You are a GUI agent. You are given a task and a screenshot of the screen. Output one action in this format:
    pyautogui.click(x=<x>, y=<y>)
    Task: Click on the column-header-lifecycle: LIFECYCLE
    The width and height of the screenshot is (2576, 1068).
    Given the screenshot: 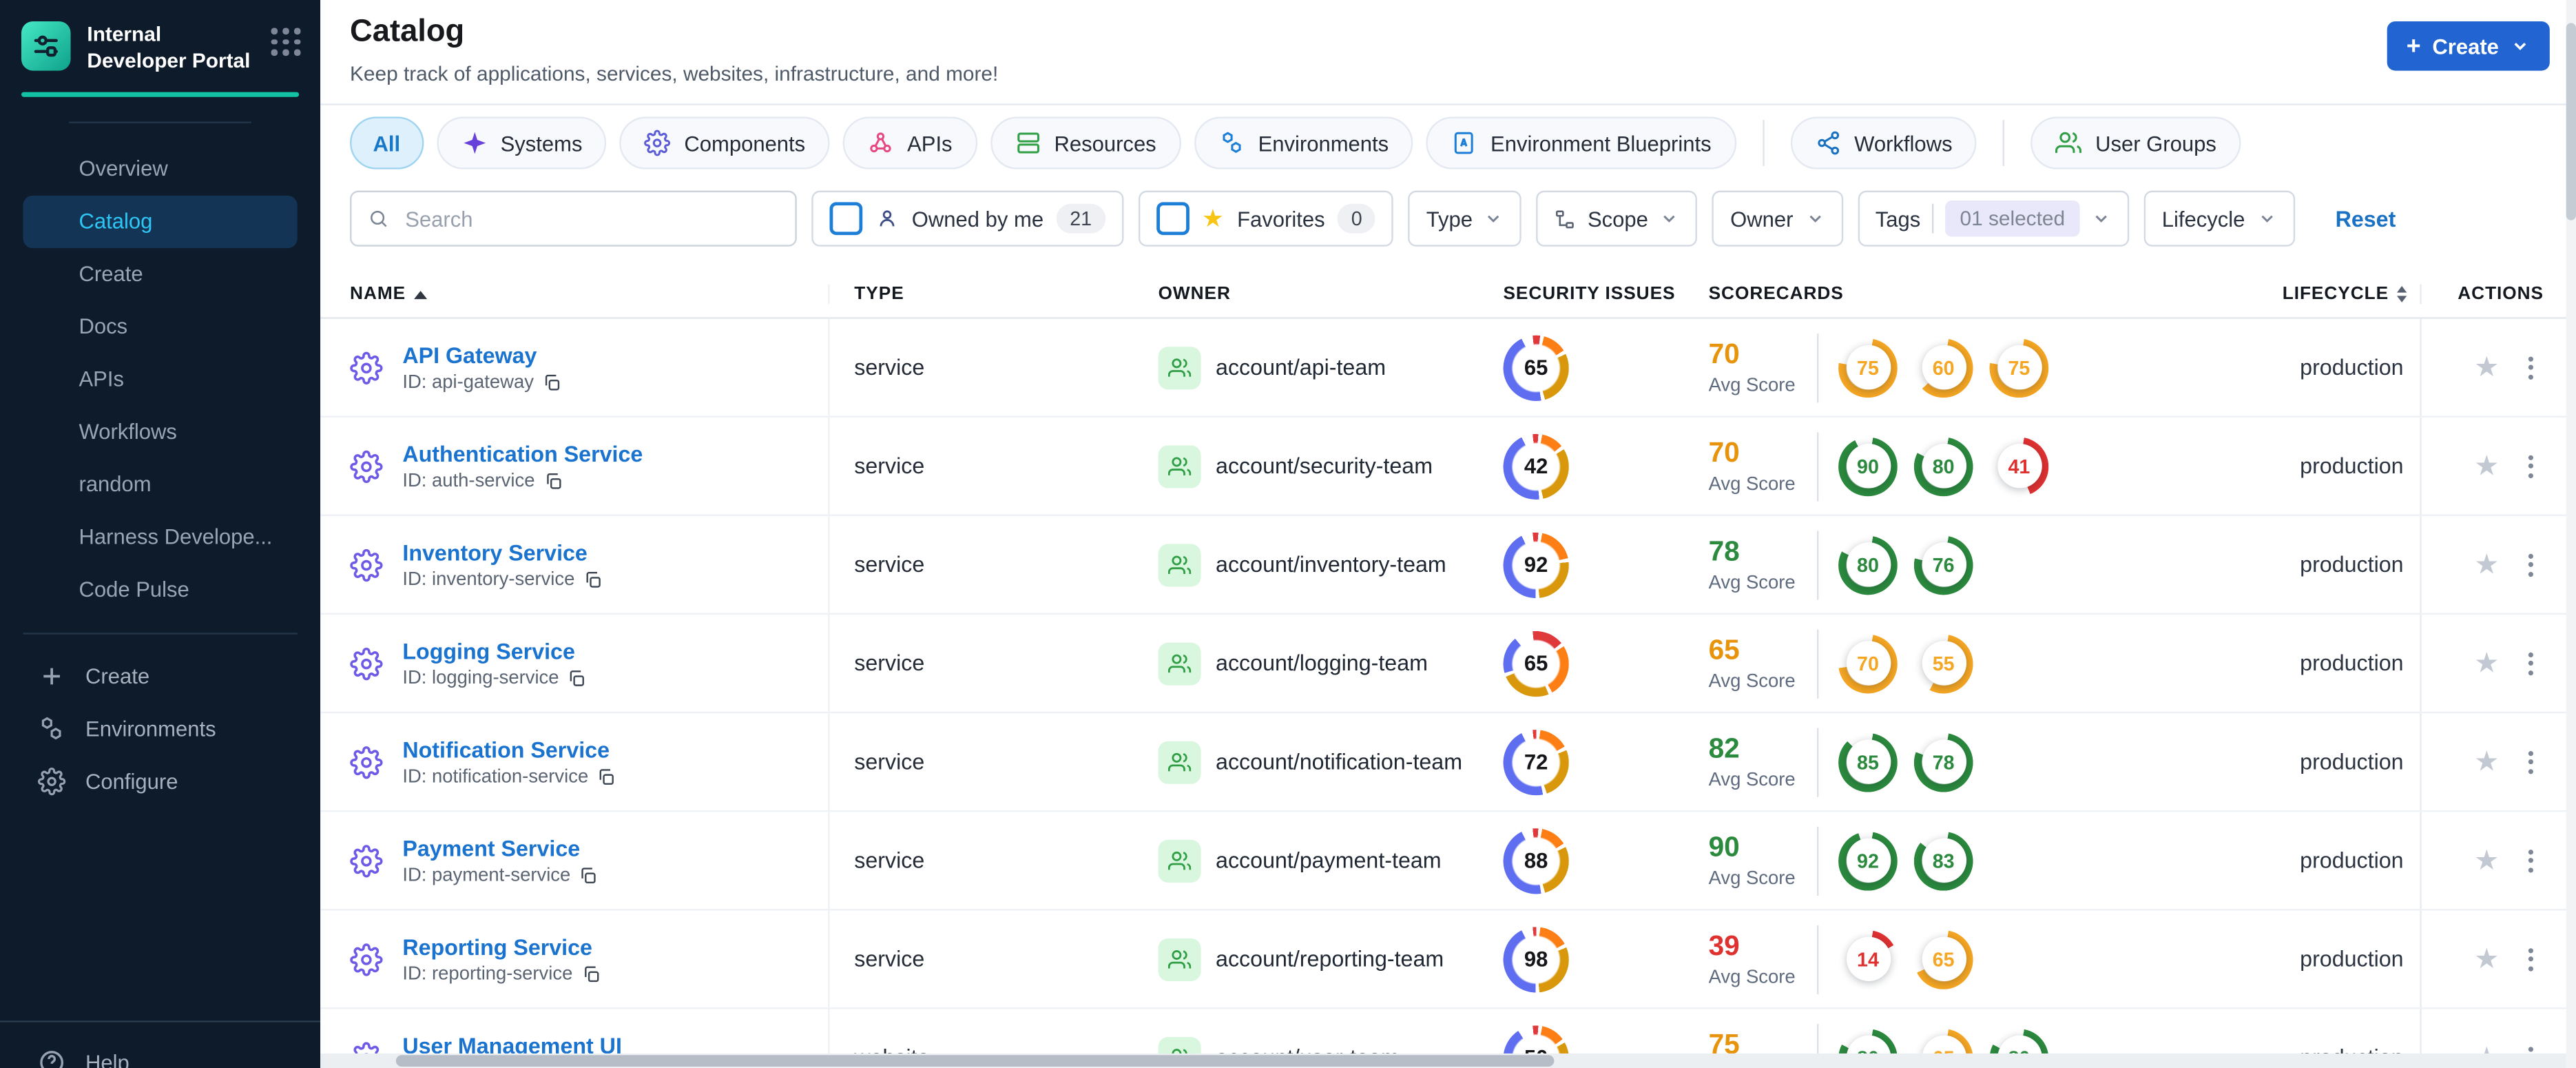 What is the action you would take?
    pyautogui.click(x=2351, y=295)
    